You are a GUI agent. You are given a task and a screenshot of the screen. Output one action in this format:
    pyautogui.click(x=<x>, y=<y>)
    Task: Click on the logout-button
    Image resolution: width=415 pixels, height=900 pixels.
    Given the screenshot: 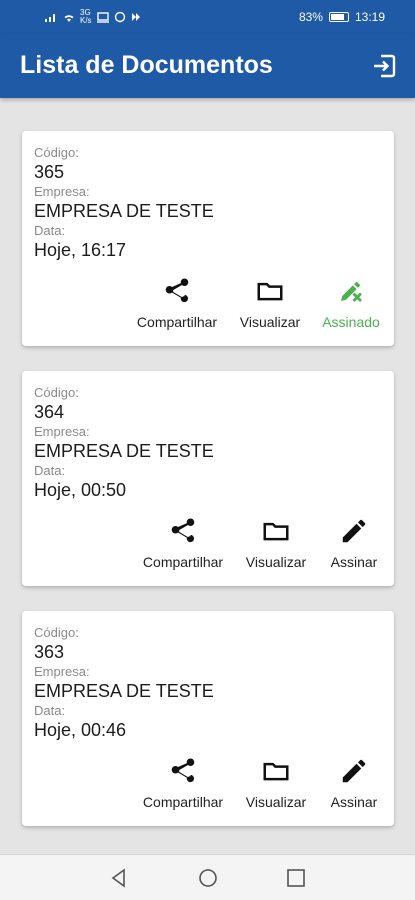 What is the action you would take?
    pyautogui.click(x=384, y=66)
    